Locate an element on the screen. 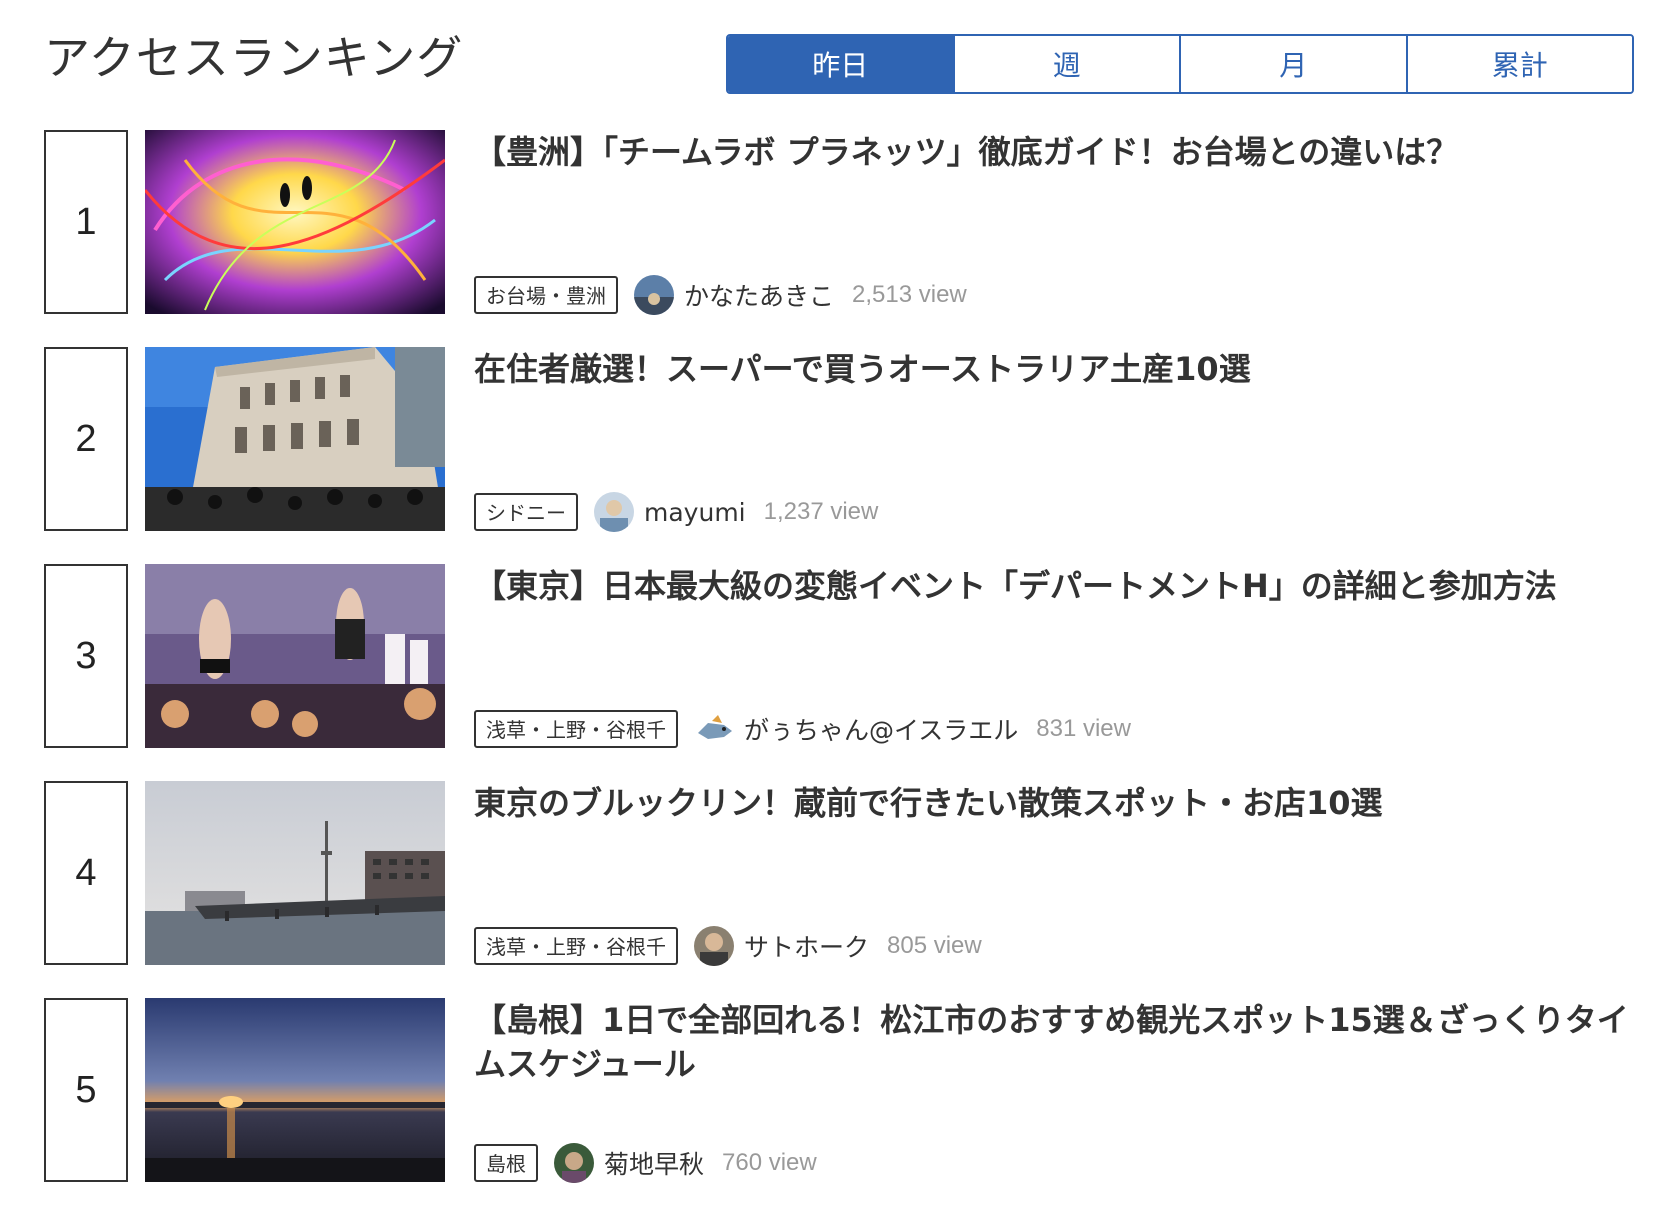 This screenshot has height=1220, width=1660. tab-week: 週 is located at coordinates (1065, 64).